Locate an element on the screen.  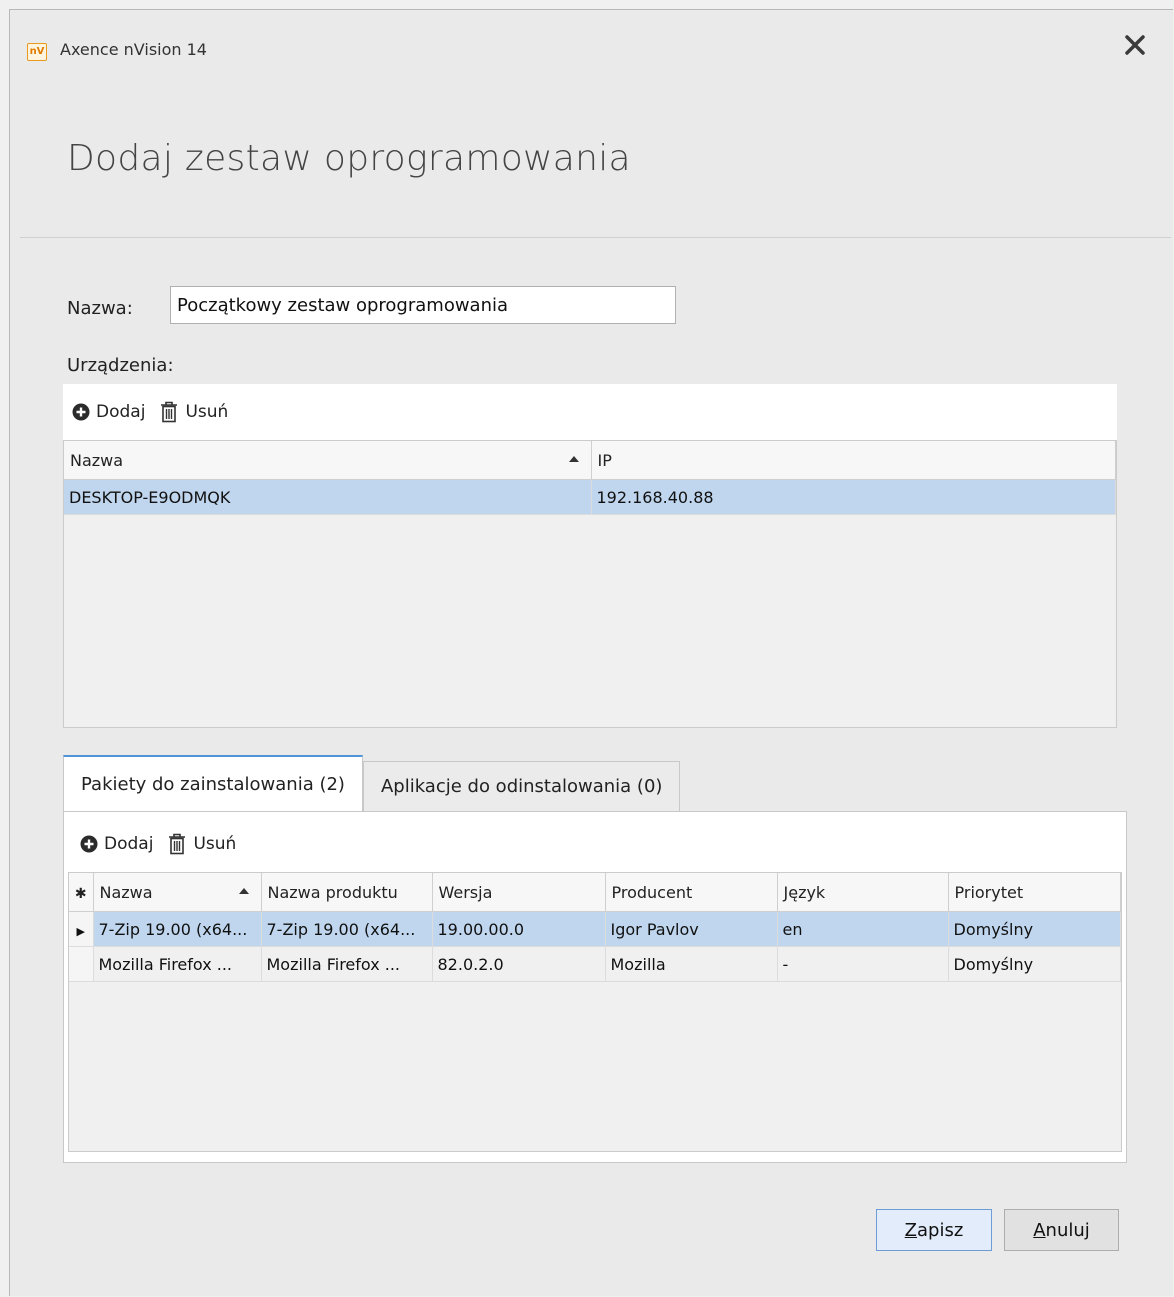
devices-label: Urządzenia: is located at coordinates (120, 365).